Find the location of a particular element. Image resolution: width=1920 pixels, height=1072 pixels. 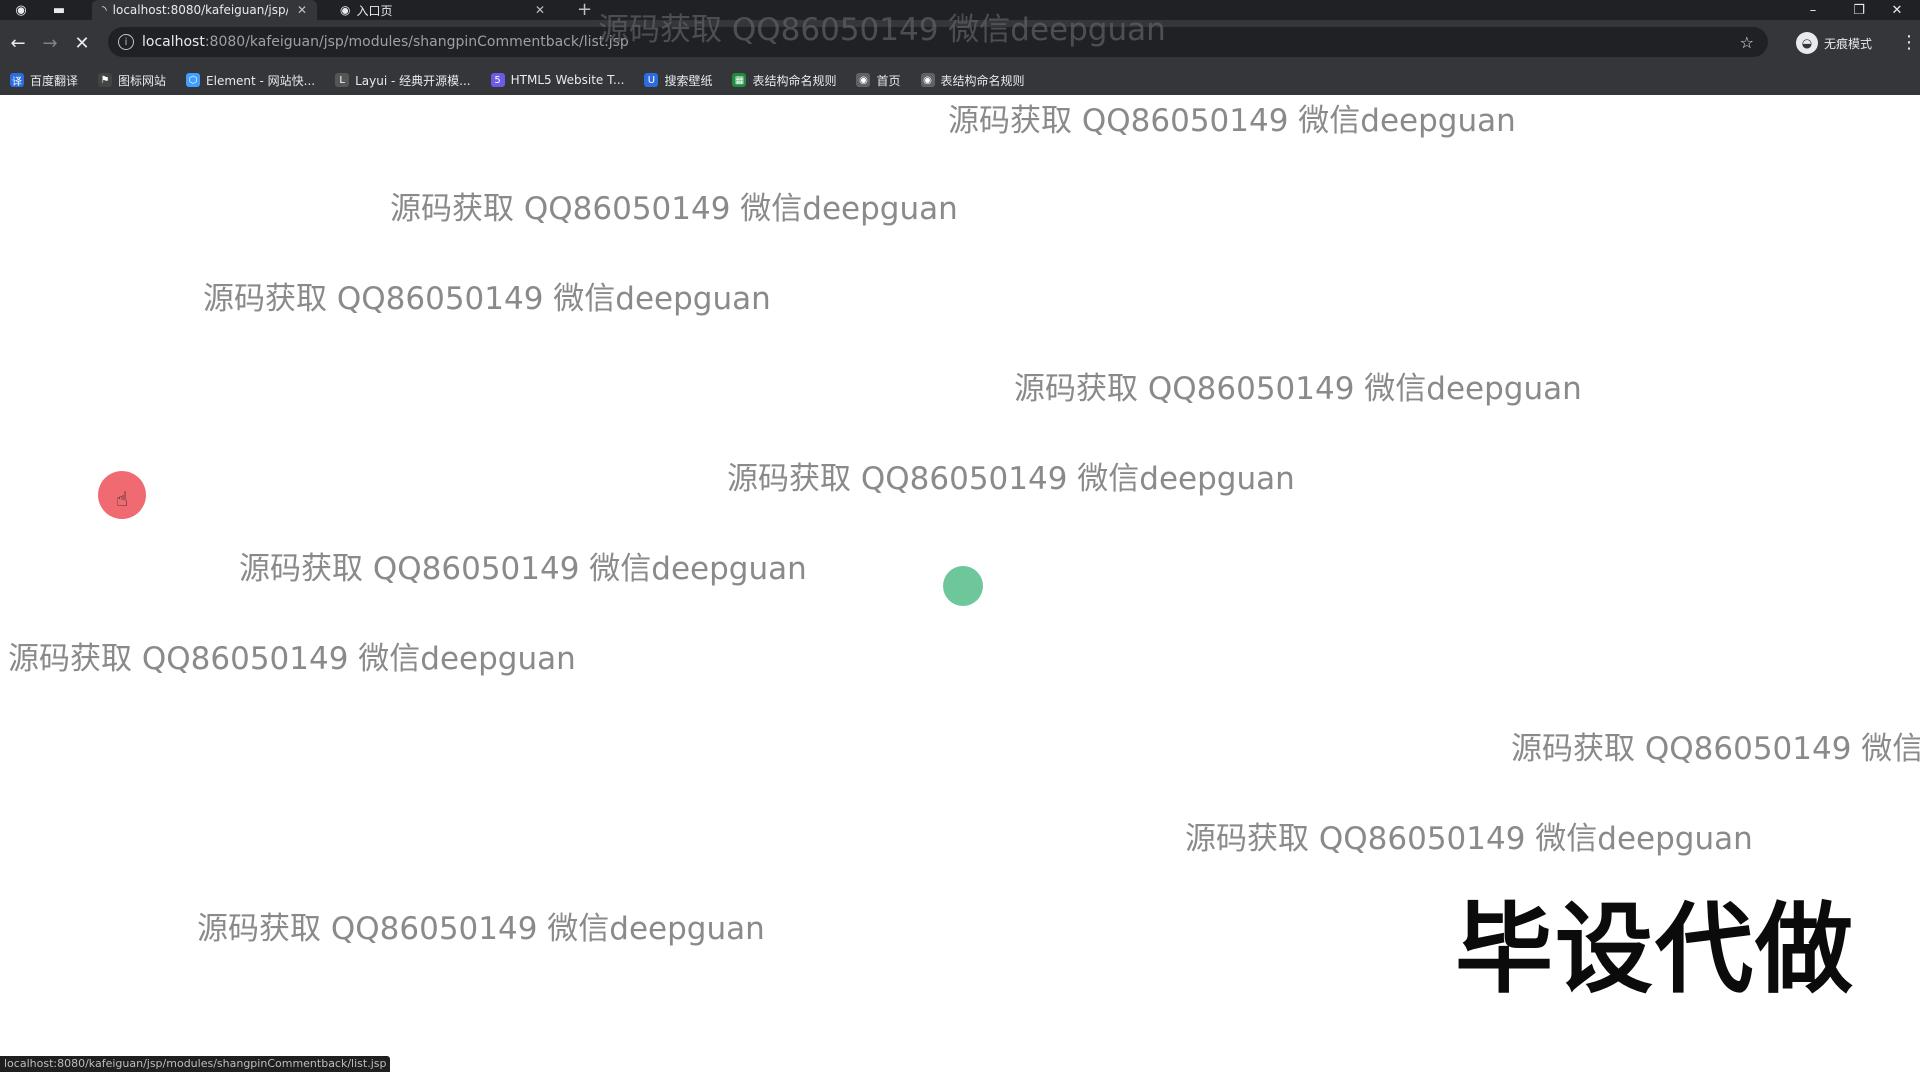

profile-label: 无痕模式 is located at coordinates (1848, 43).